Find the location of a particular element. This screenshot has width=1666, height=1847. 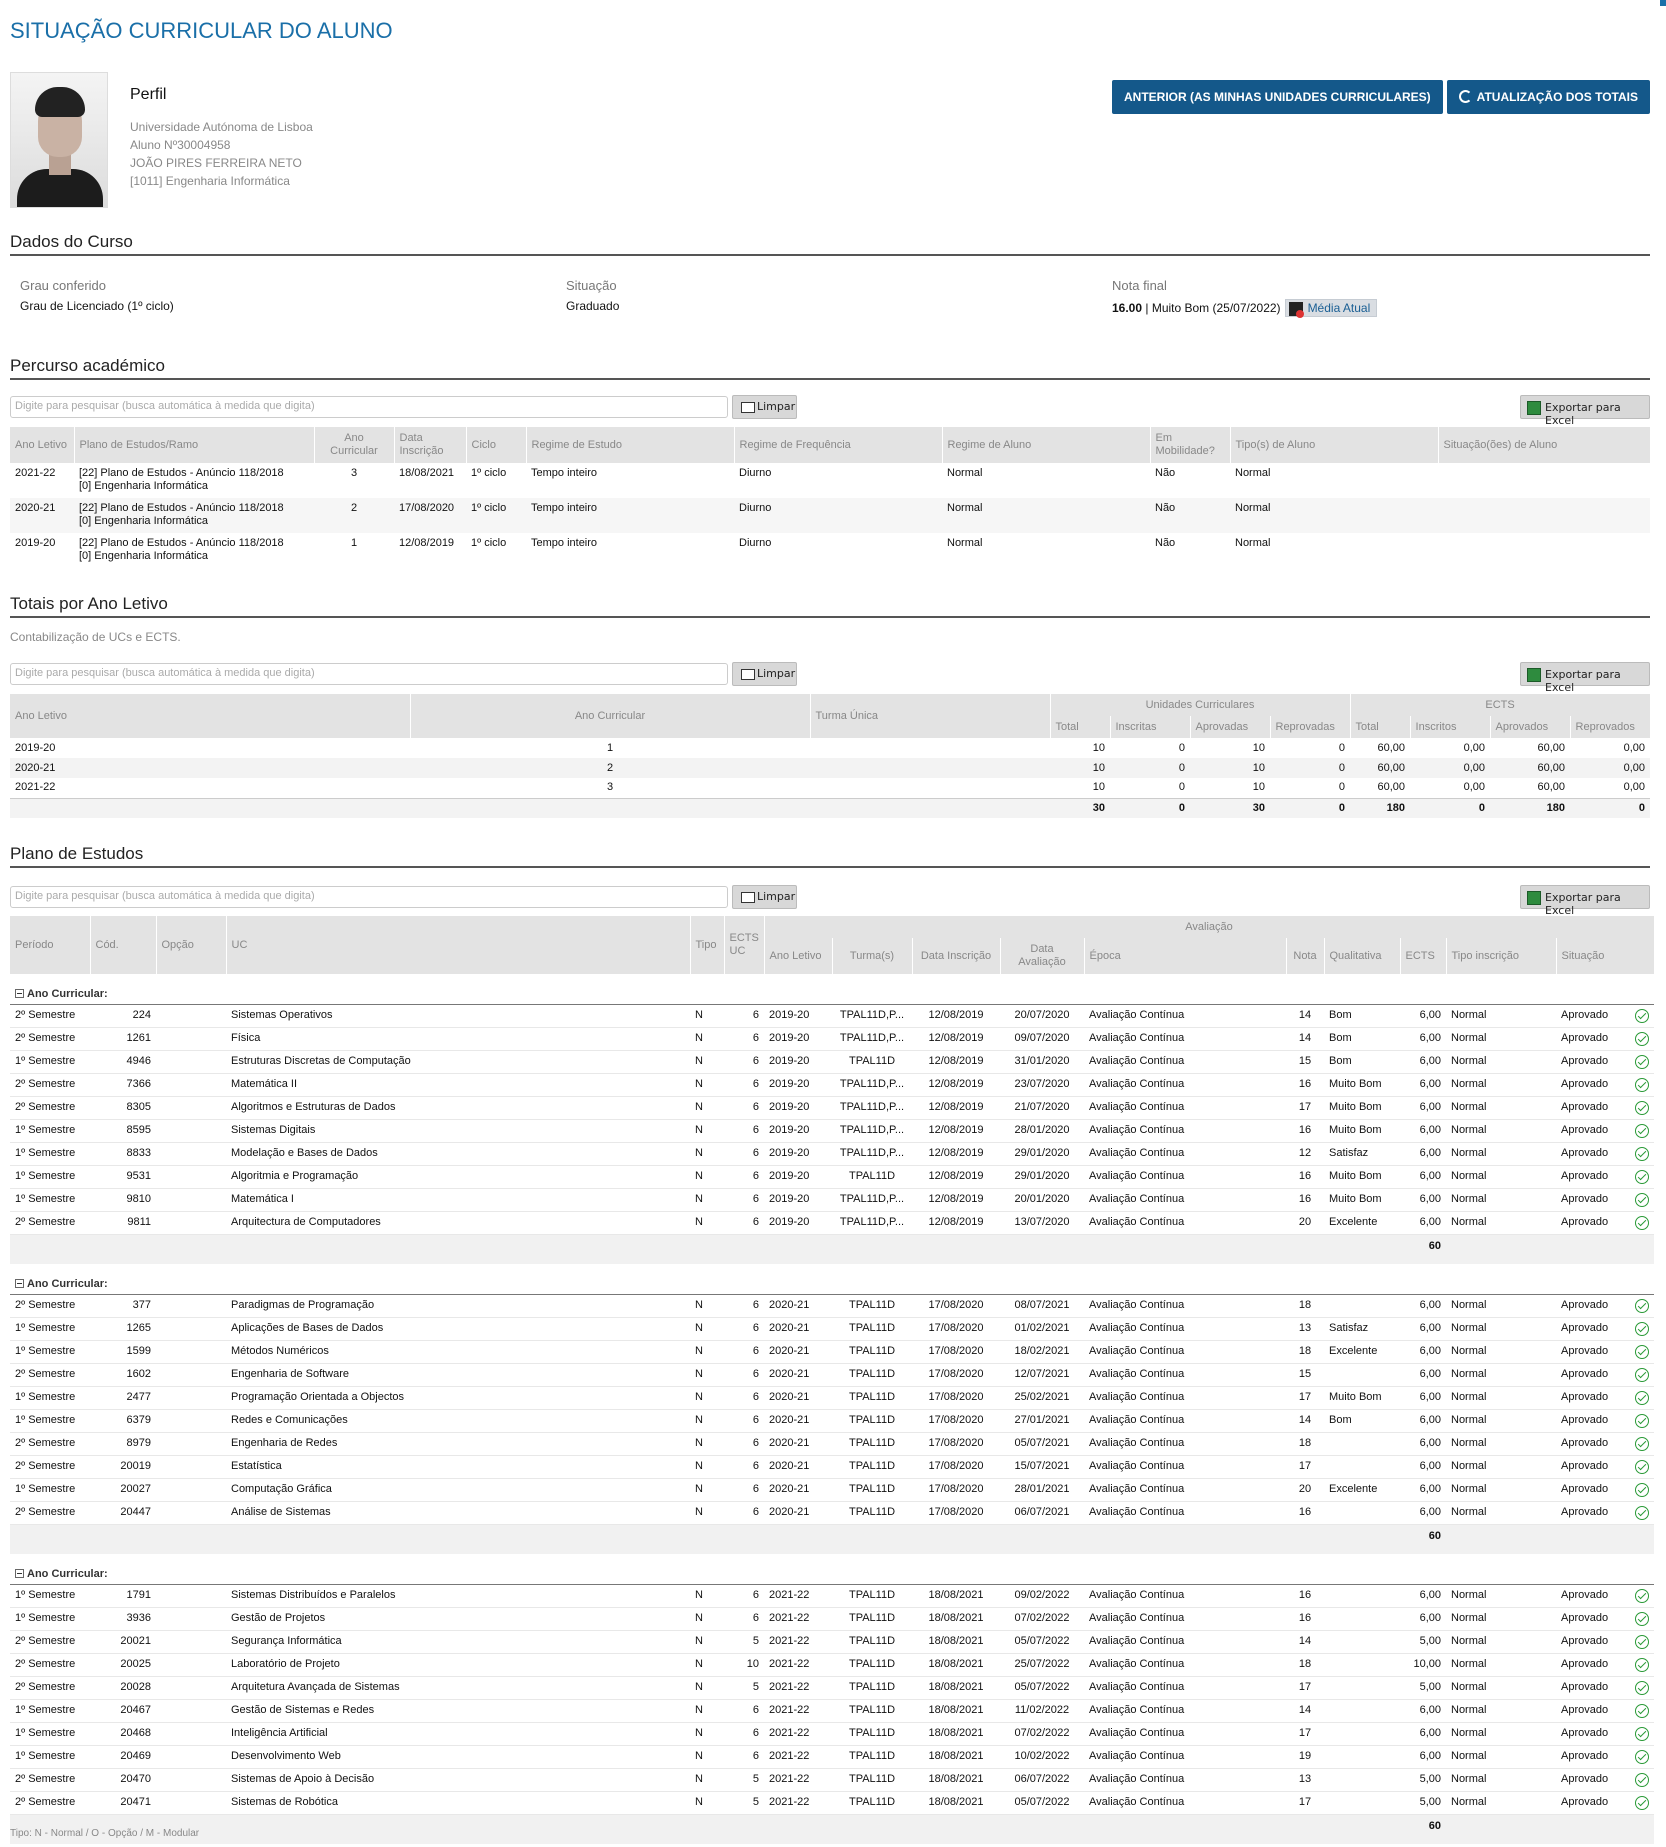

cell-qualitativa: Excelente is located at coordinates (1362, 1490).